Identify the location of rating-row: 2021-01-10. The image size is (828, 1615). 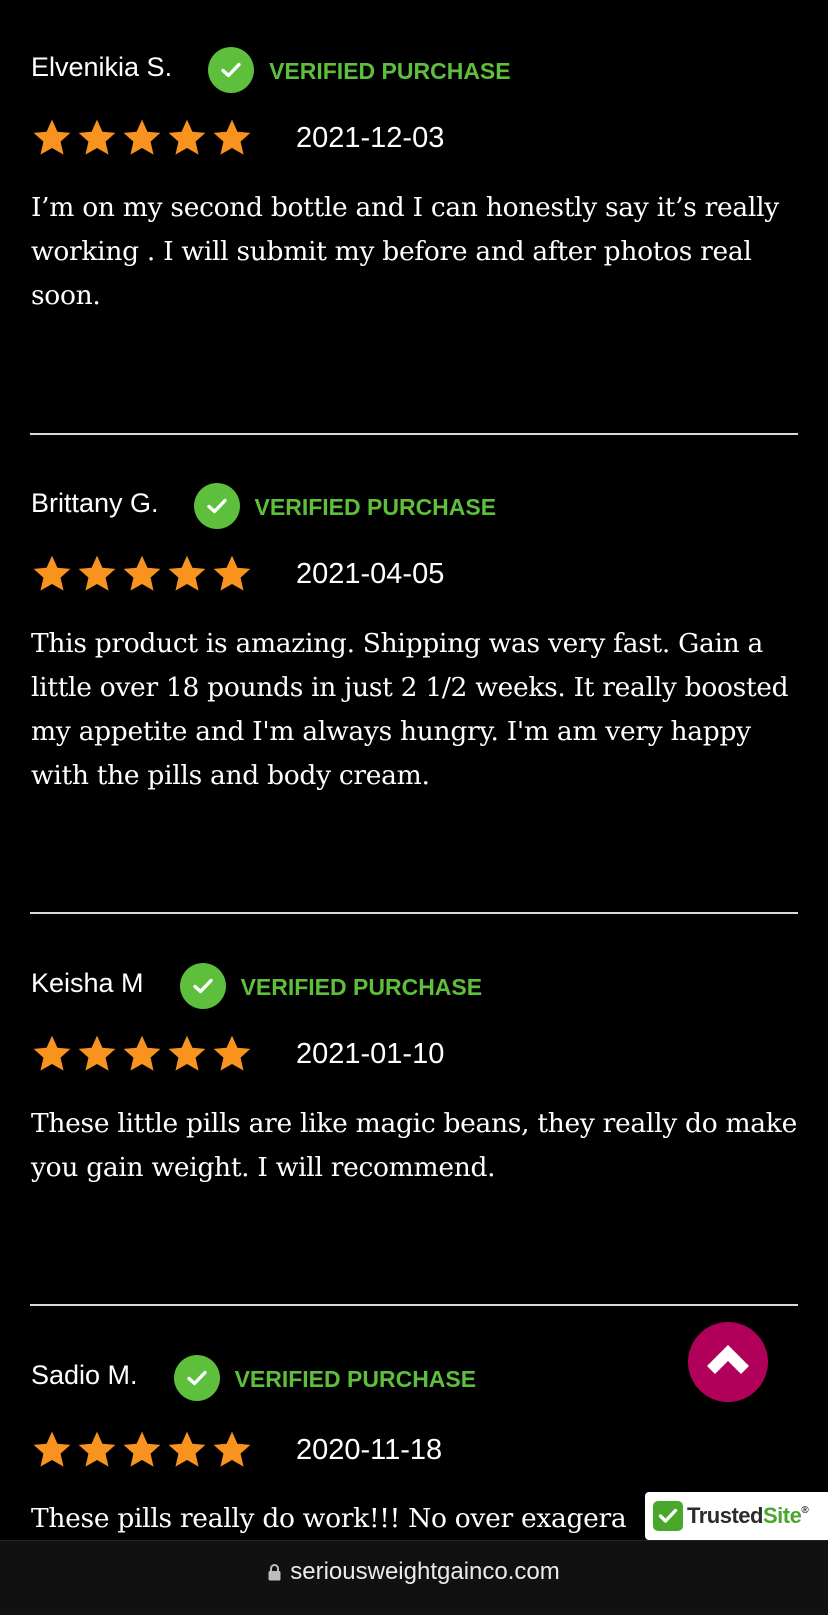
(237, 1054).